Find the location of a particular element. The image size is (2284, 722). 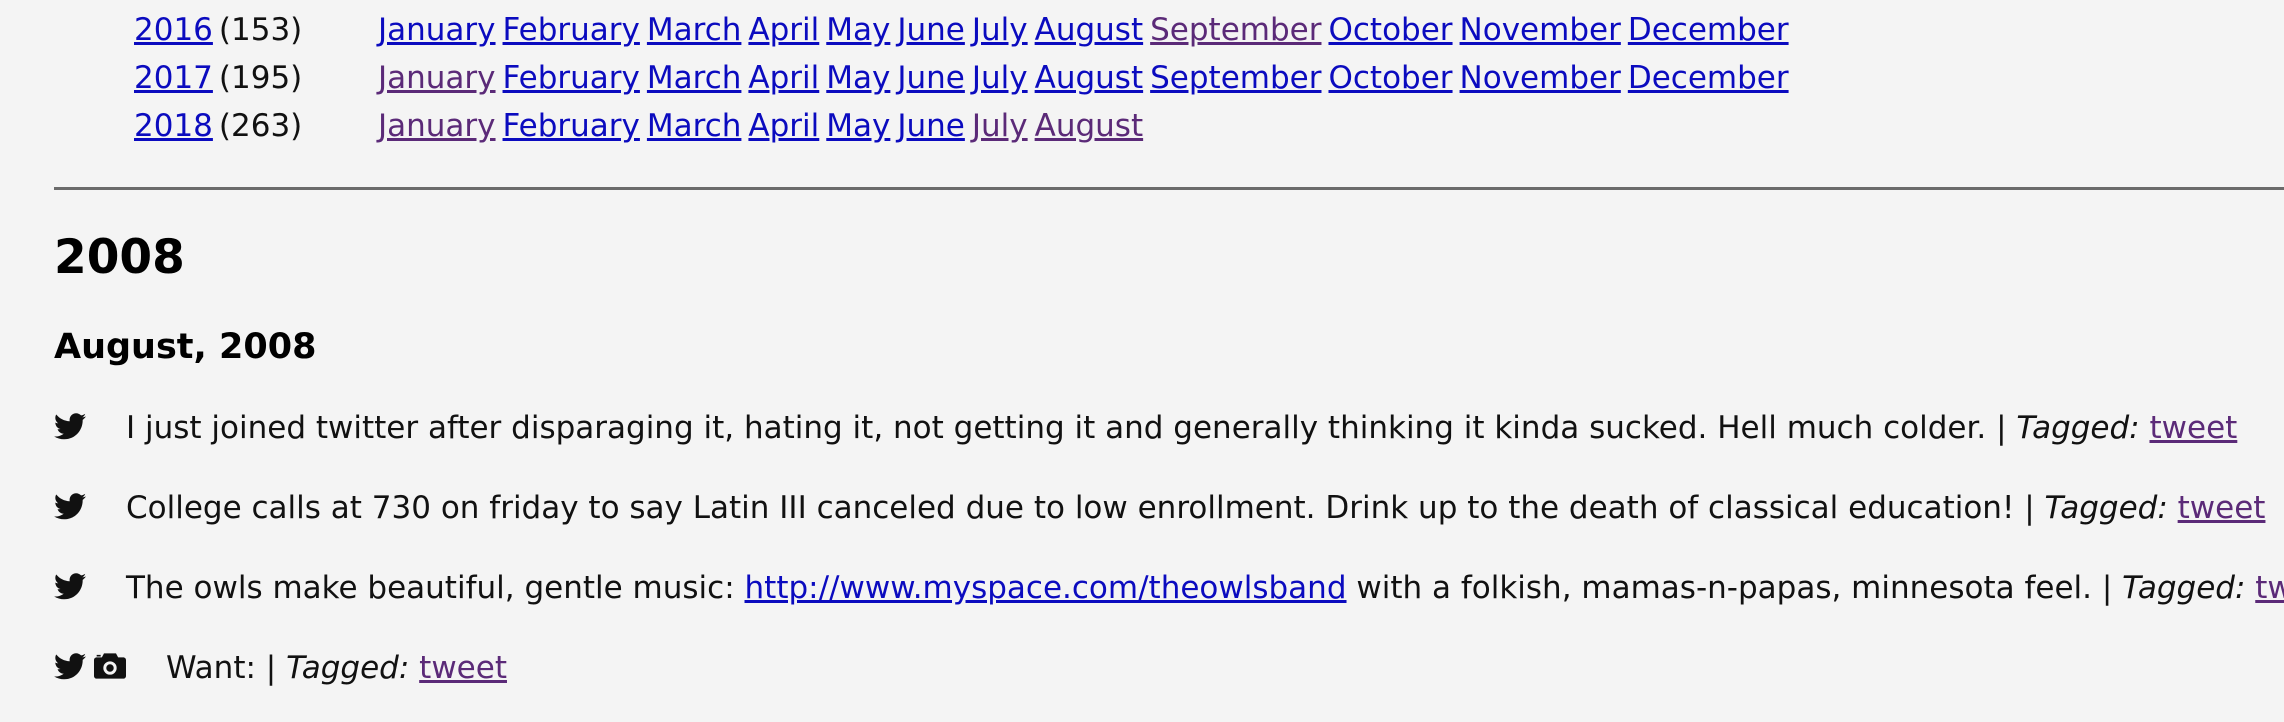

post-text: Want: | Tagged: tweet is located at coordinates (336, 668).